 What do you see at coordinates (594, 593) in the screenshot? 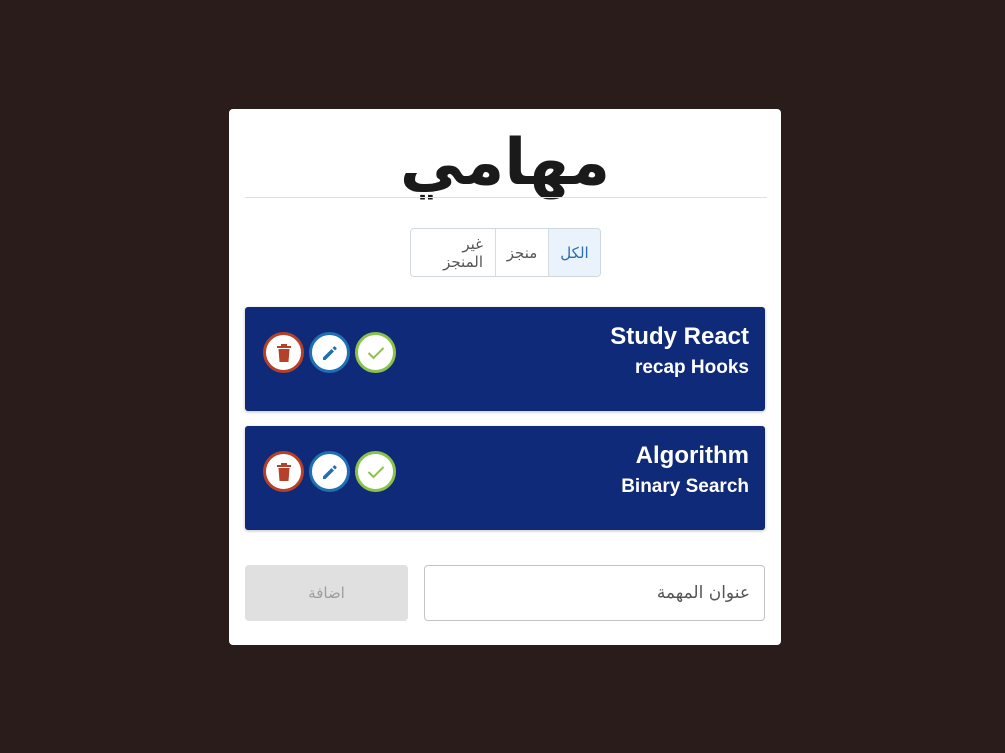
I see `task-title-input` at bounding box center [594, 593].